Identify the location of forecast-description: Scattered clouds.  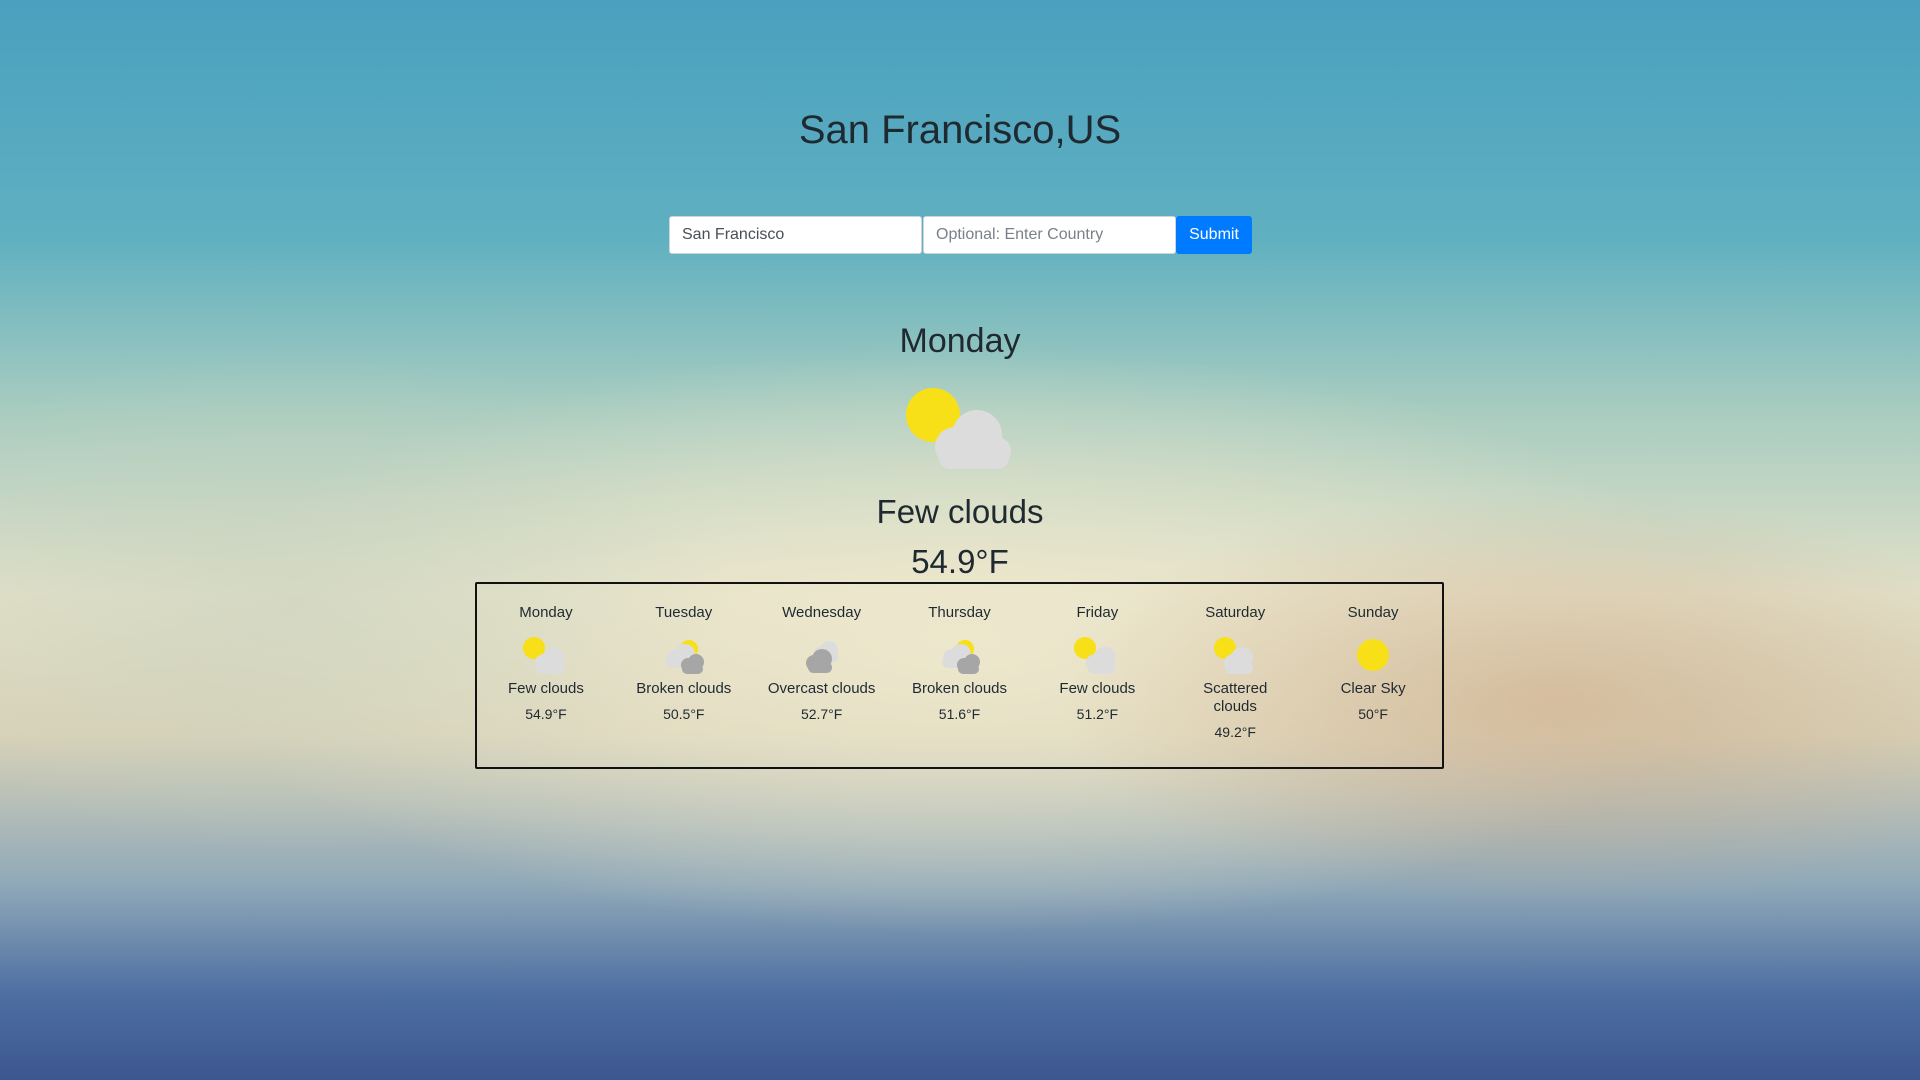
(1235, 697).